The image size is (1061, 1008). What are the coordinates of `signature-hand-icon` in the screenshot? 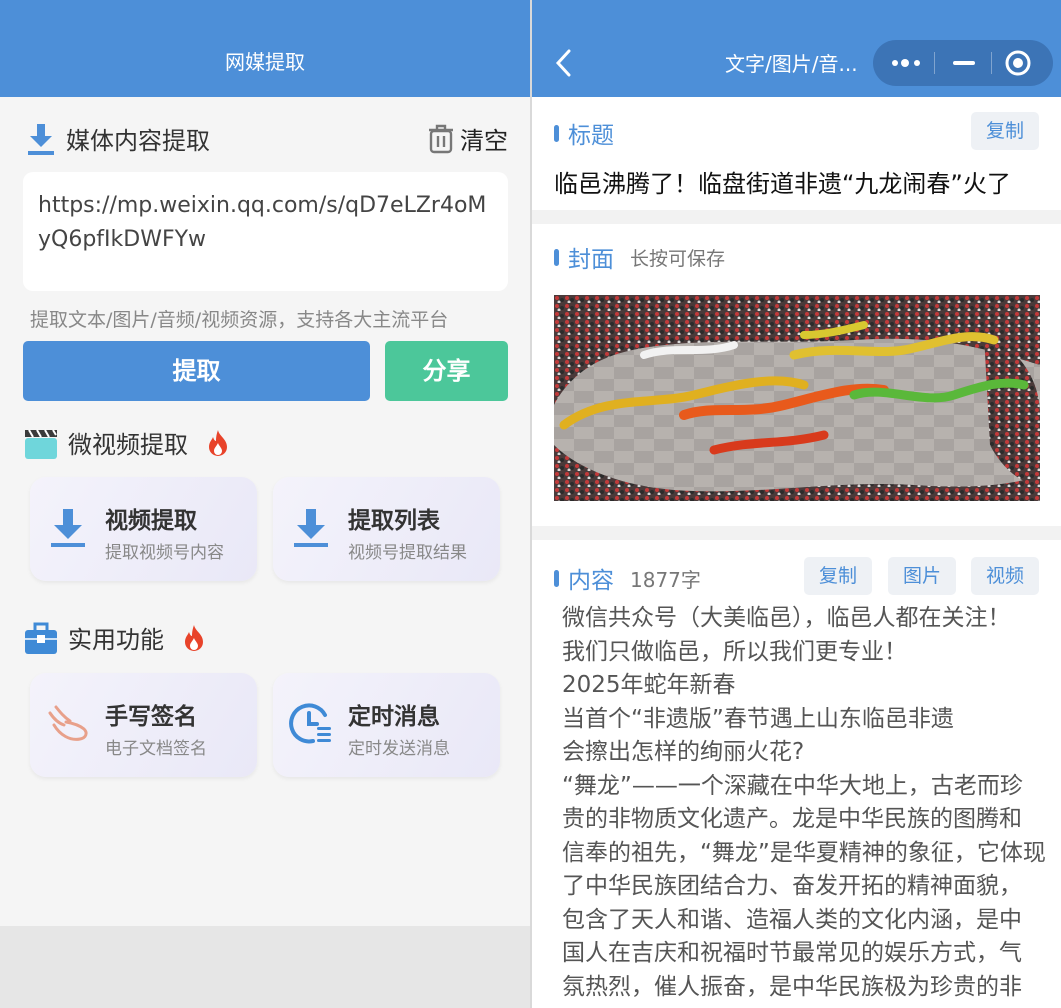 It's located at (68, 723).